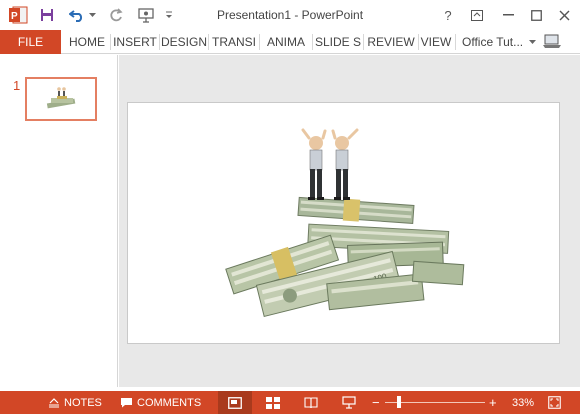  I want to click on normal-view-button, so click(235, 402).